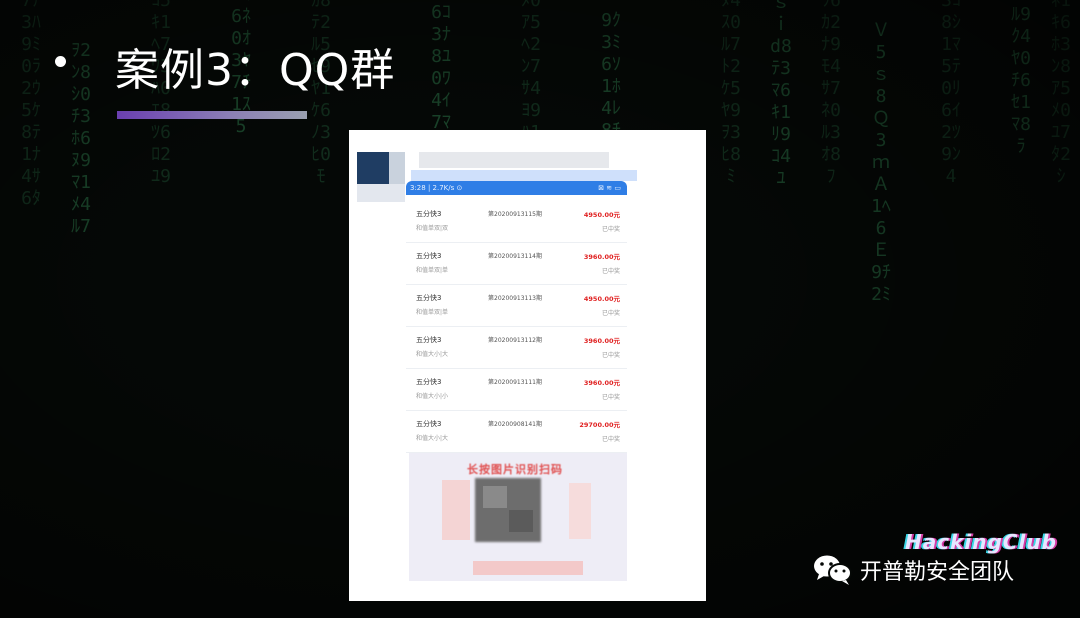 The width and height of the screenshot is (1080, 618). Describe the element at coordinates (255, 70) in the screenshot. I see `slide-title: 案例3：QQ群` at that location.